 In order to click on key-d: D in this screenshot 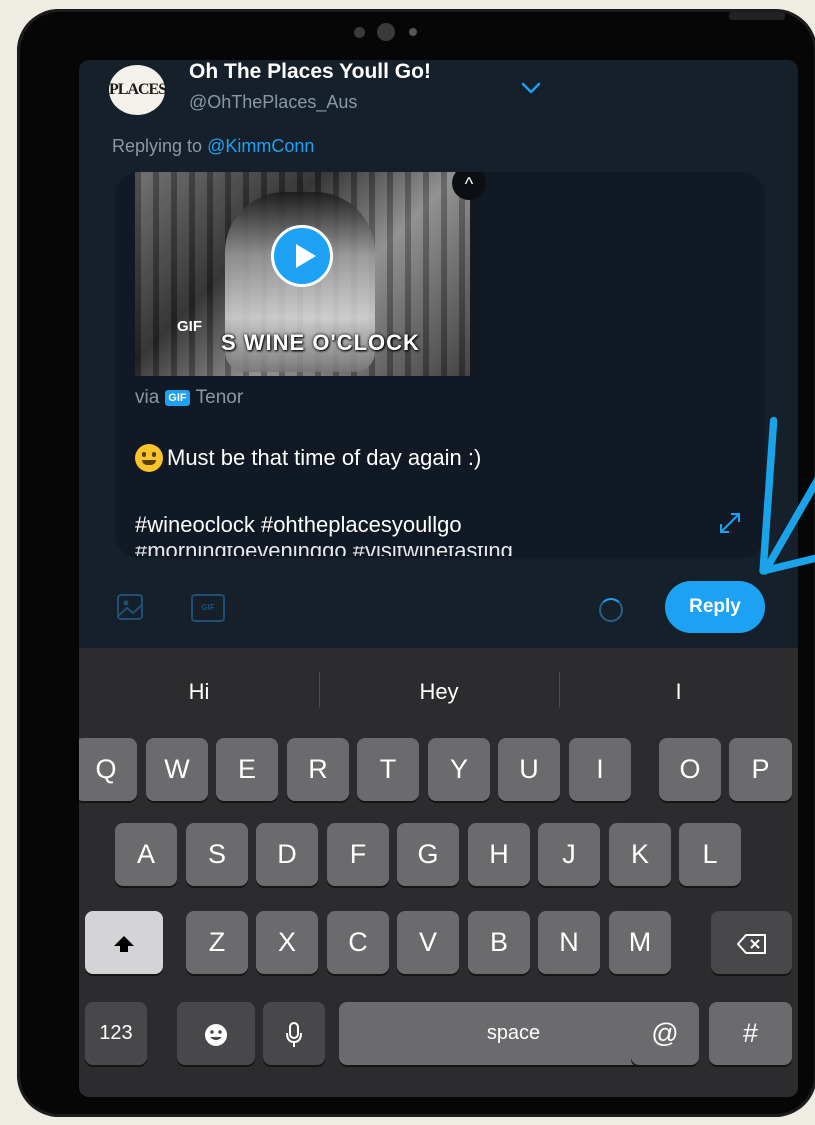, I will do `click(287, 854)`.